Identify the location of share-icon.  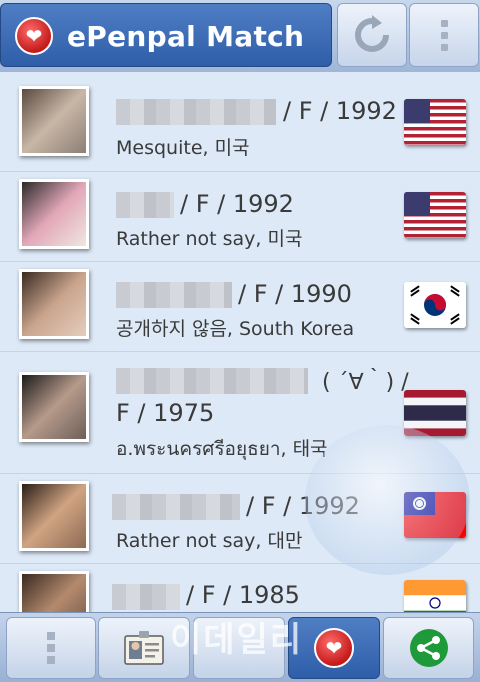
(428, 648).